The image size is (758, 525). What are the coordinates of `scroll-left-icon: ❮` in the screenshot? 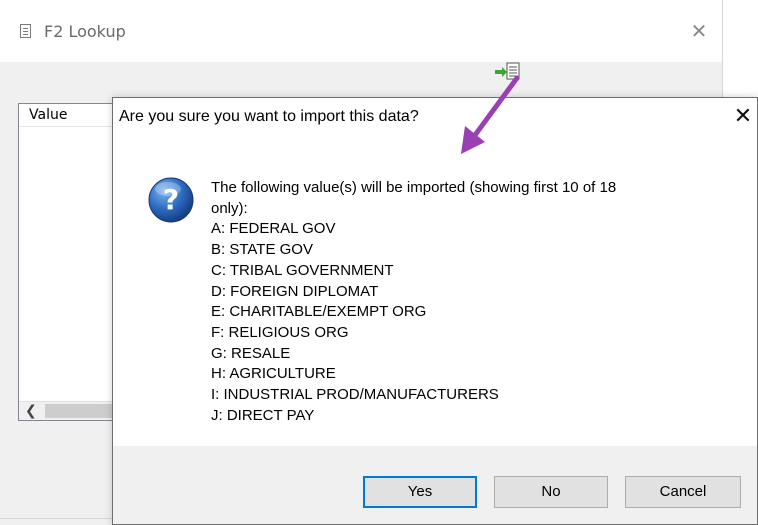 It's located at (31, 411).